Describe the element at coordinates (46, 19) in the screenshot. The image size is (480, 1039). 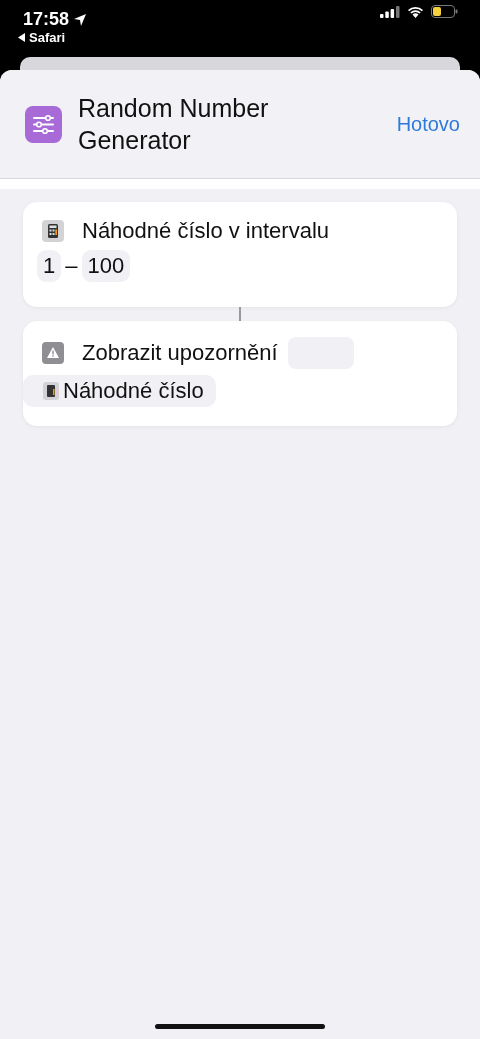
I see `clock-time: 17:58` at that location.